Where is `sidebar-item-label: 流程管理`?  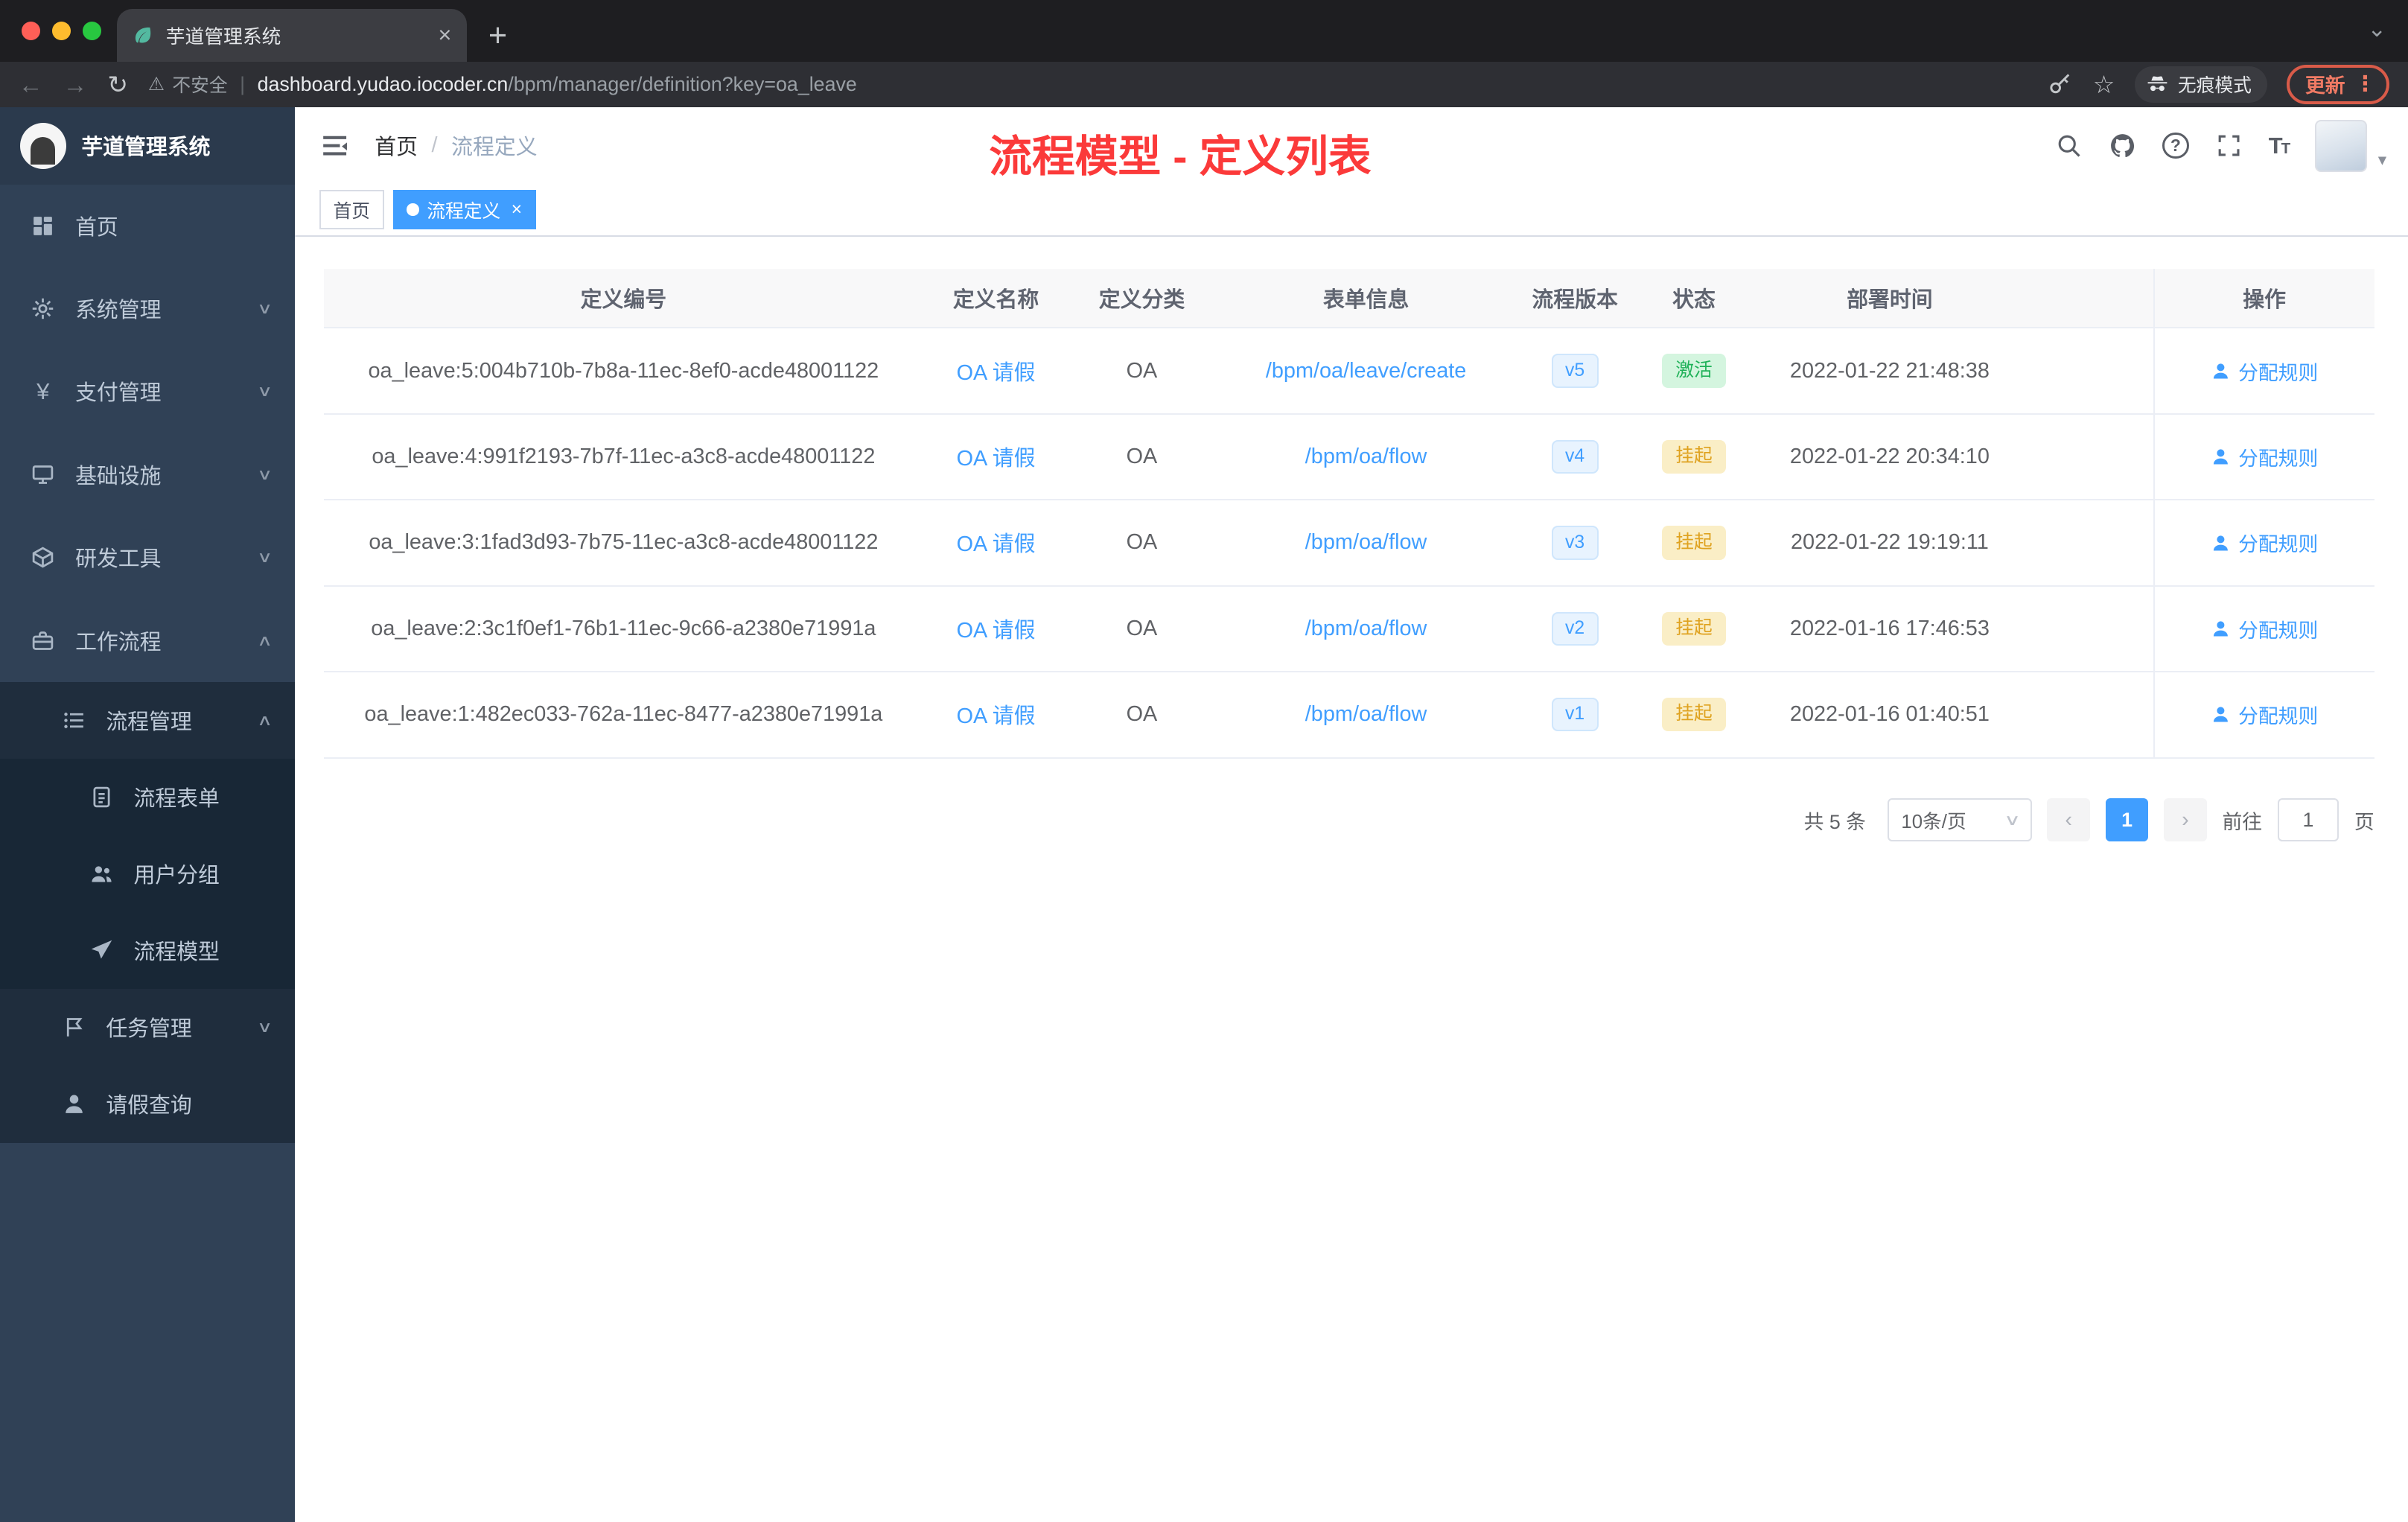
sidebar-item-label: 流程管理 is located at coordinates (149, 722).